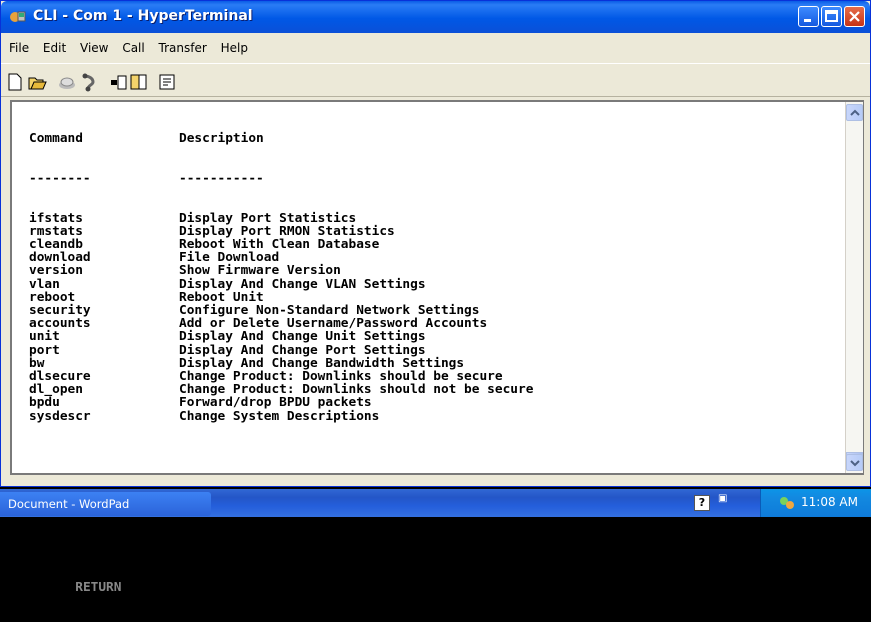  What do you see at coordinates (37, 82) in the screenshot?
I see `open-icon` at bounding box center [37, 82].